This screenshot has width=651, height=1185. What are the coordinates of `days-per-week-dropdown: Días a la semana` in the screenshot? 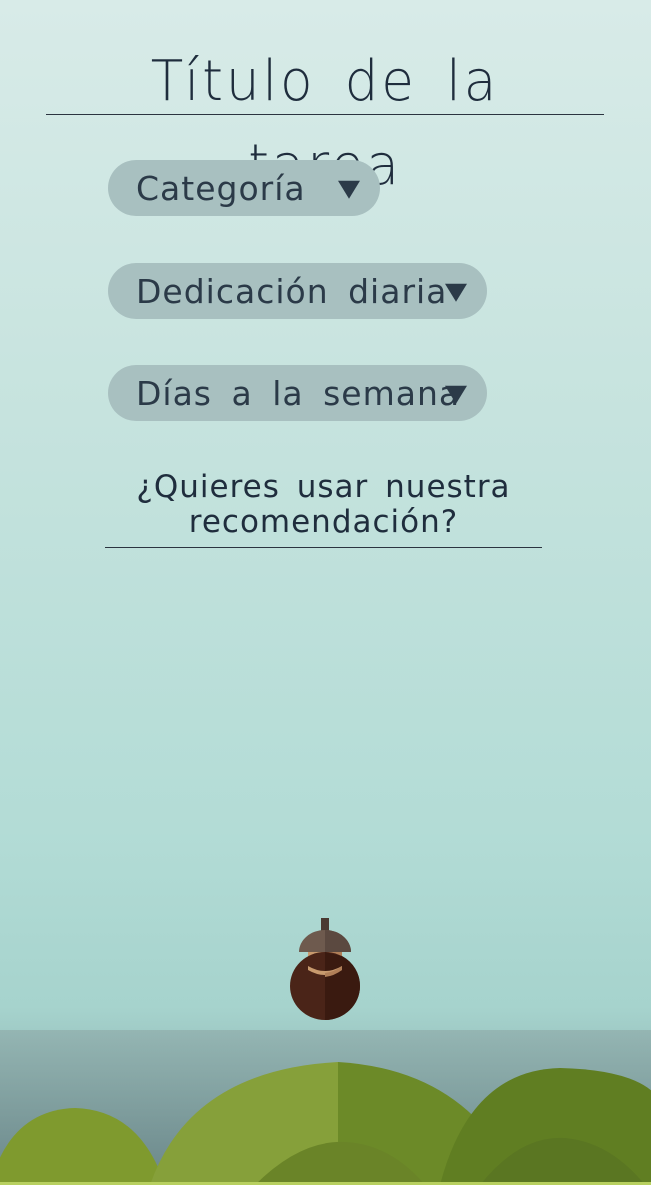 It's located at (297, 393).